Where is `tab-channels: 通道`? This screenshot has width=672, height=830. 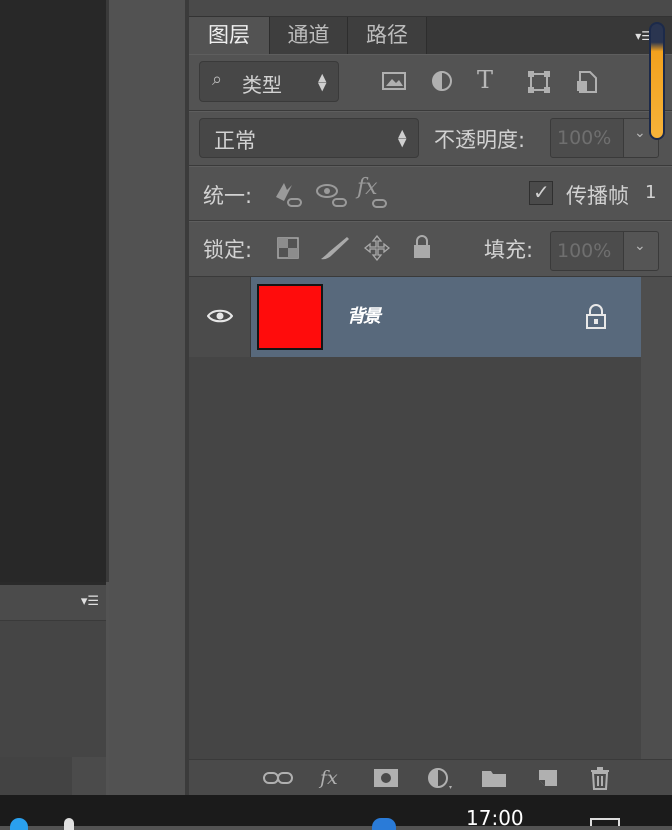 tab-channels: 通道 is located at coordinates (309, 35).